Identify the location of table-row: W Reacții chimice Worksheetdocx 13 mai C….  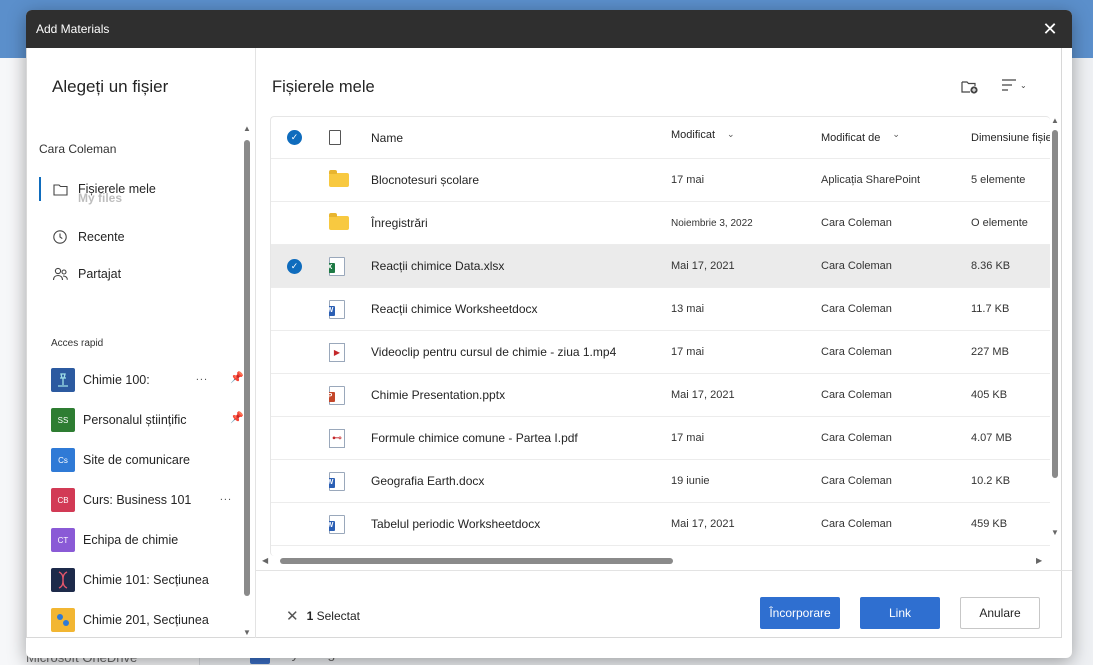
(660, 309).